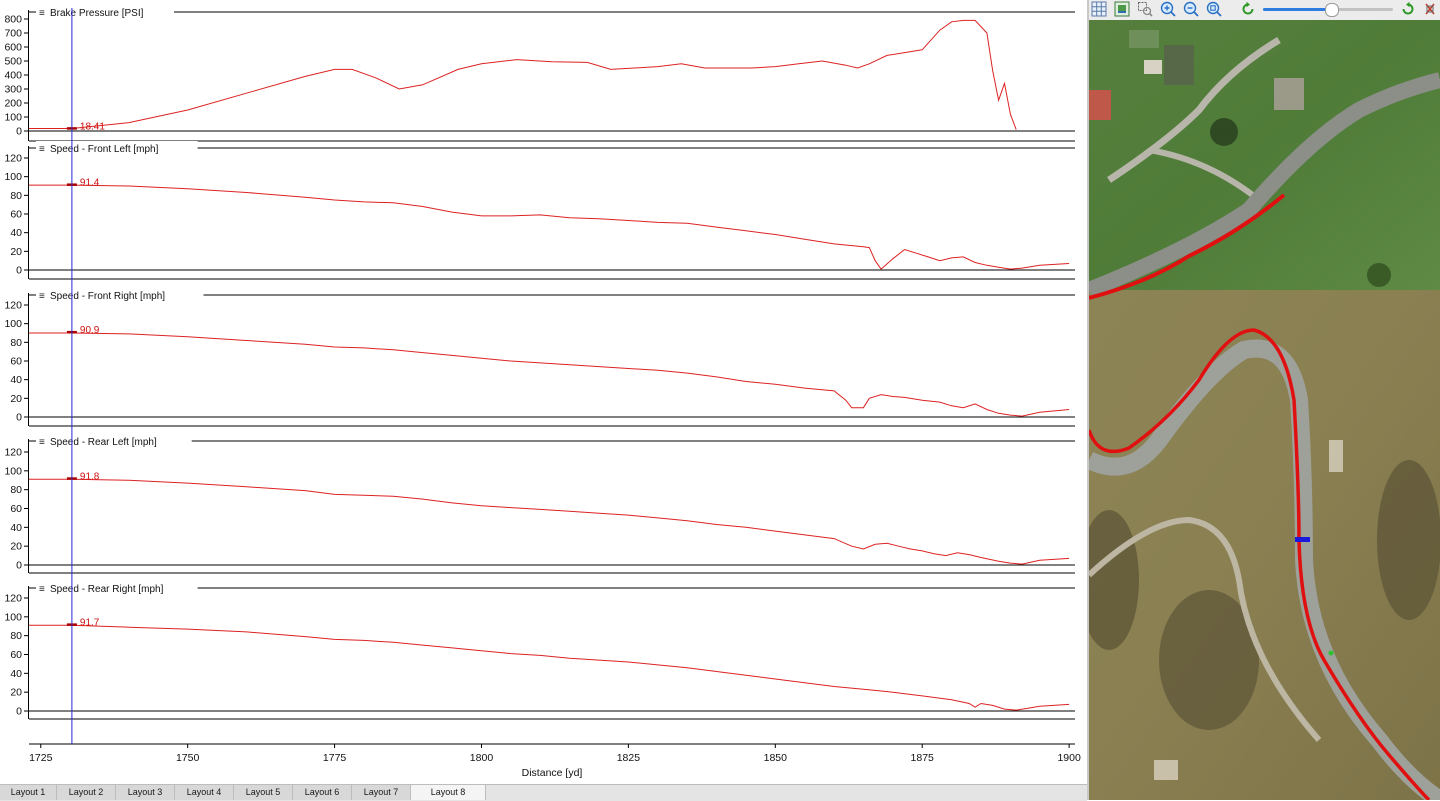 The height and width of the screenshot is (801, 1440). What do you see at coordinates (1179, 65) in the screenshot?
I see `map-parking` at bounding box center [1179, 65].